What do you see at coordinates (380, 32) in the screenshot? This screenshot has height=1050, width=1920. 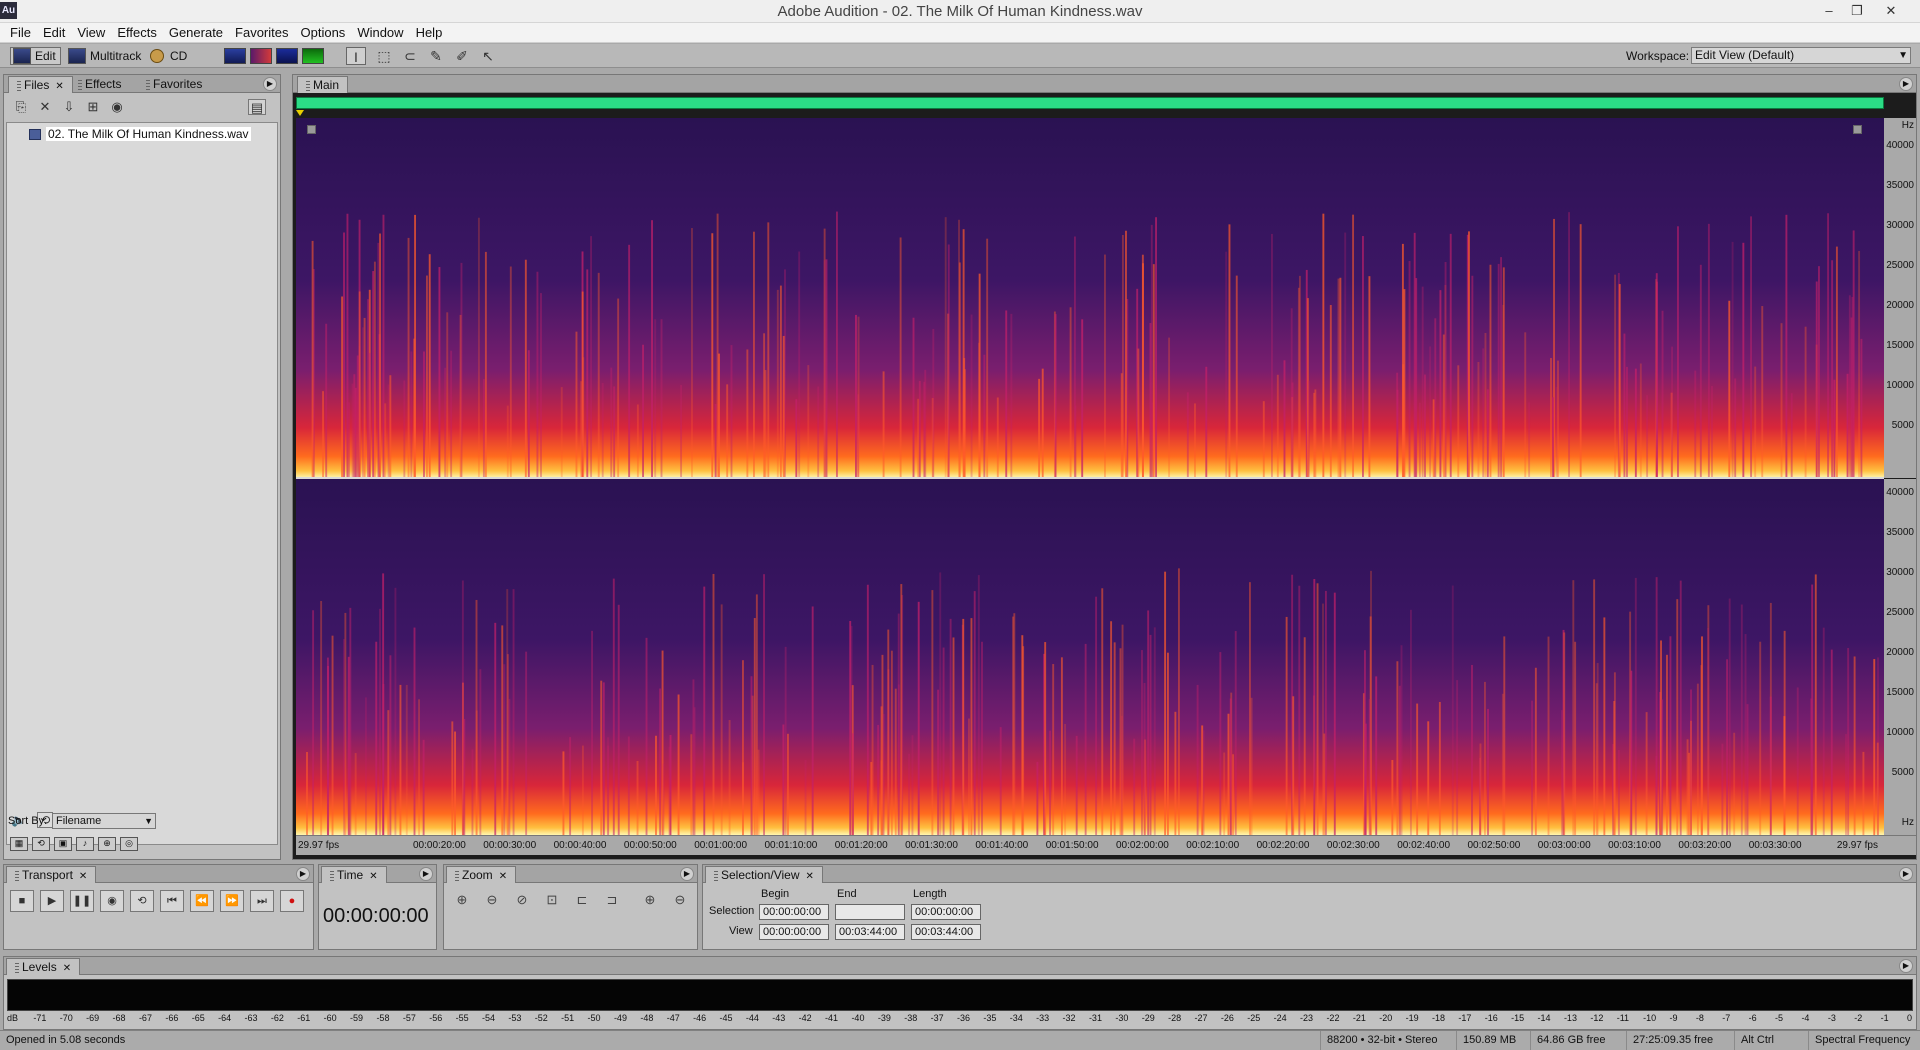 I see `menu-window: Window` at bounding box center [380, 32].